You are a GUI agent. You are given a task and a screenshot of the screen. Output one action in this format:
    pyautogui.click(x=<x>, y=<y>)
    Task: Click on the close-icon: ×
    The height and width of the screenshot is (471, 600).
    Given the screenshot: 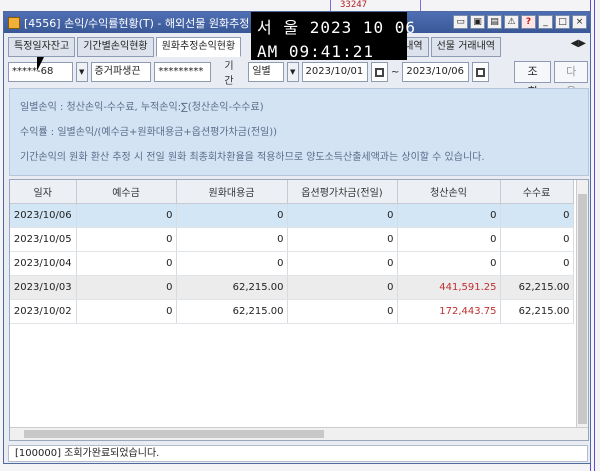 What is the action you would take?
    pyautogui.click(x=579, y=22)
    